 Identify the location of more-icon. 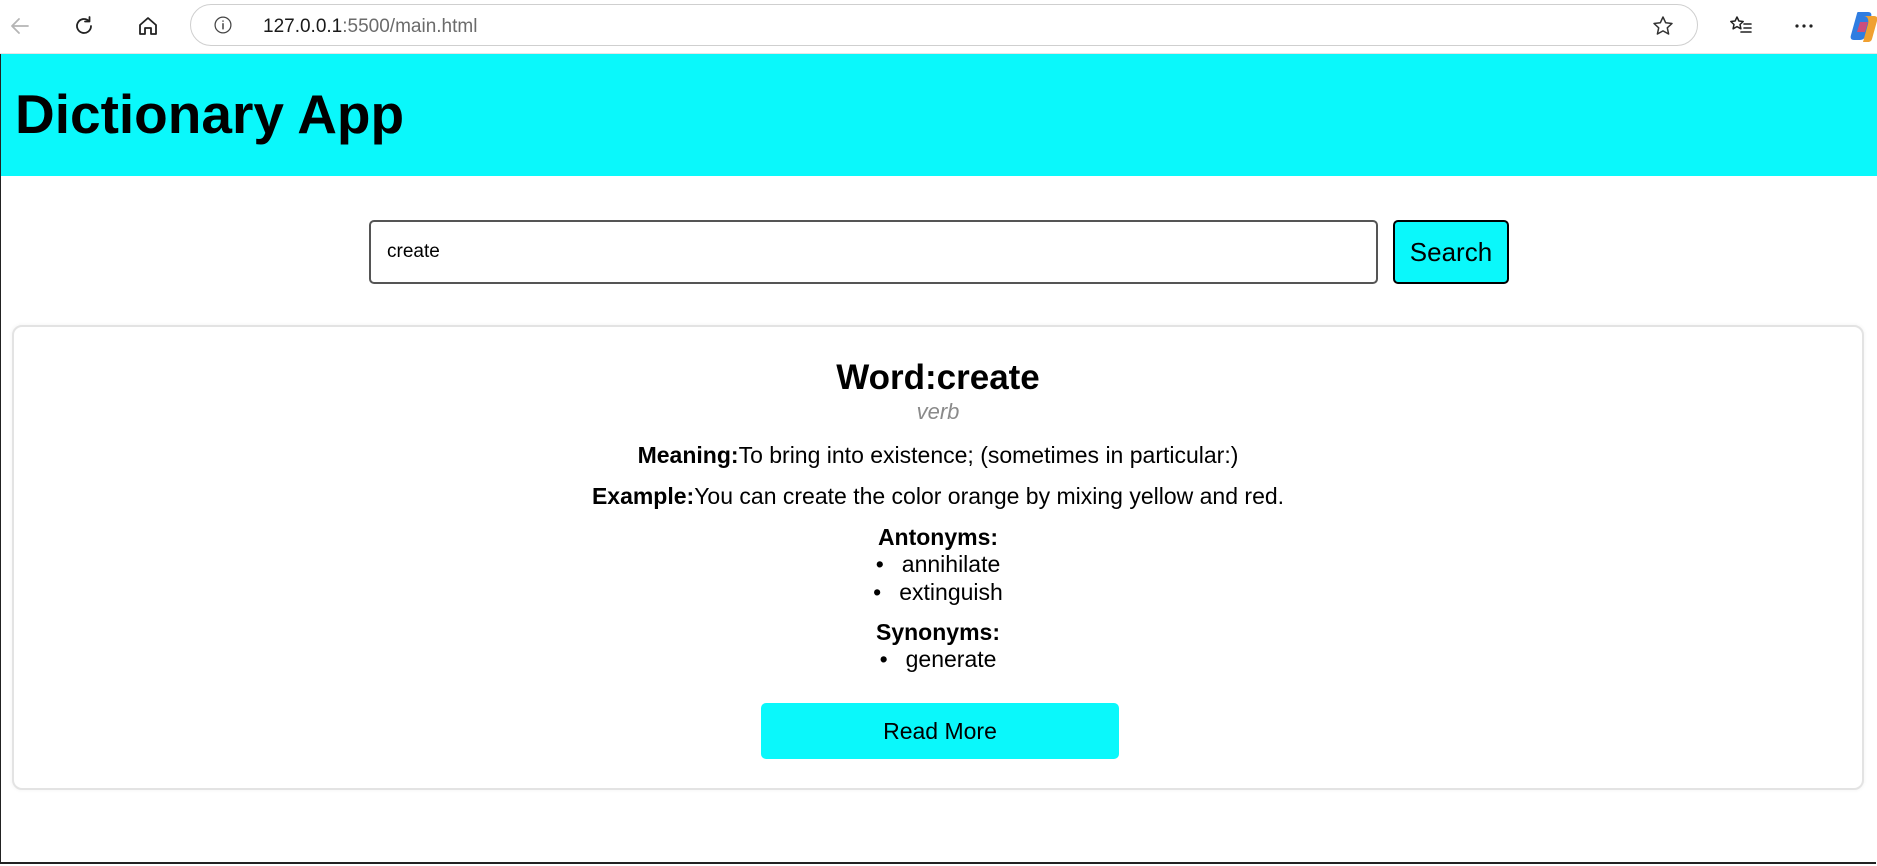
(1804, 26).